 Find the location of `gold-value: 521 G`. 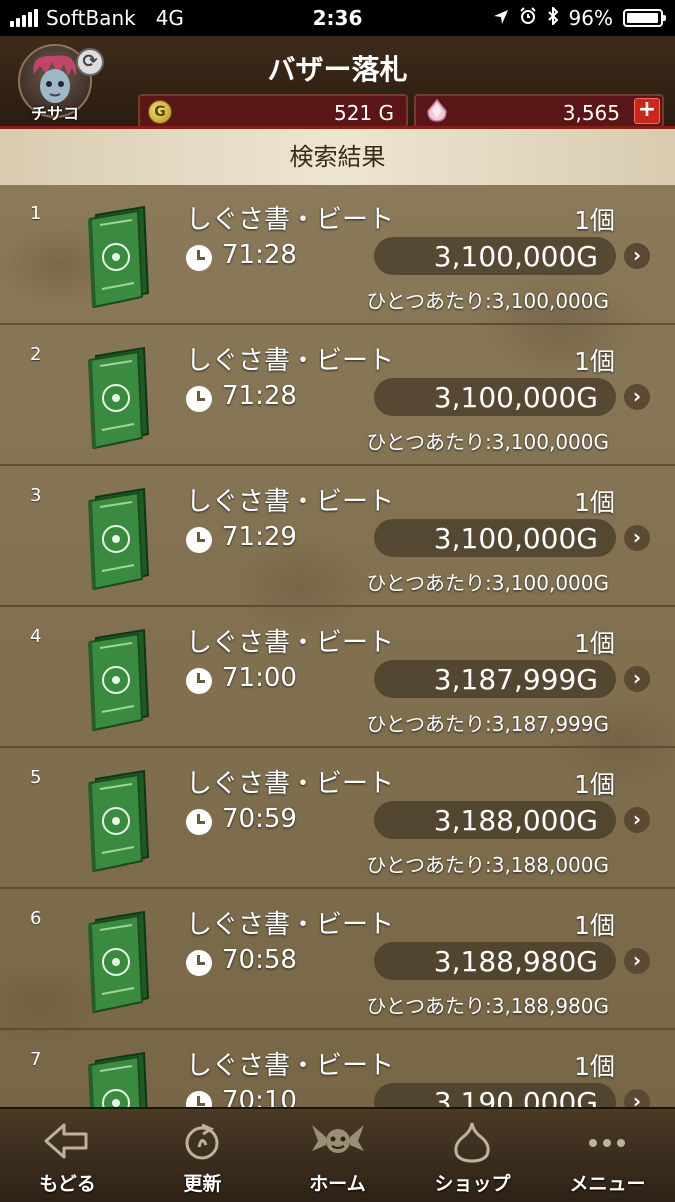

gold-value: 521 G is located at coordinates (363, 113).